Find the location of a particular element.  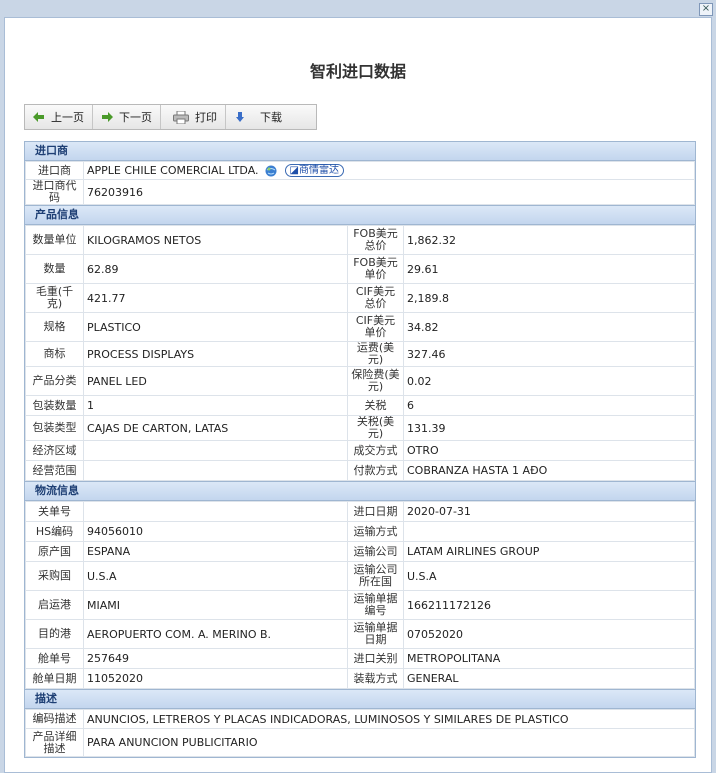

field-value: PROCESS DISPLAYS is located at coordinates (215, 354).